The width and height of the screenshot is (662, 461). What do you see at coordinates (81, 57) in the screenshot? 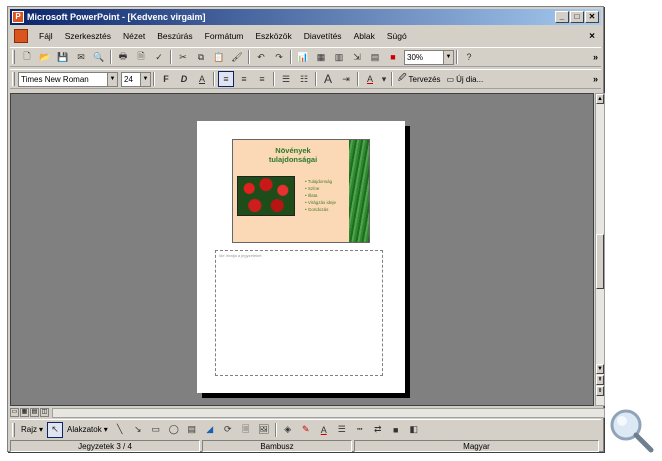
I see `email-icon: ✉` at bounding box center [81, 57].